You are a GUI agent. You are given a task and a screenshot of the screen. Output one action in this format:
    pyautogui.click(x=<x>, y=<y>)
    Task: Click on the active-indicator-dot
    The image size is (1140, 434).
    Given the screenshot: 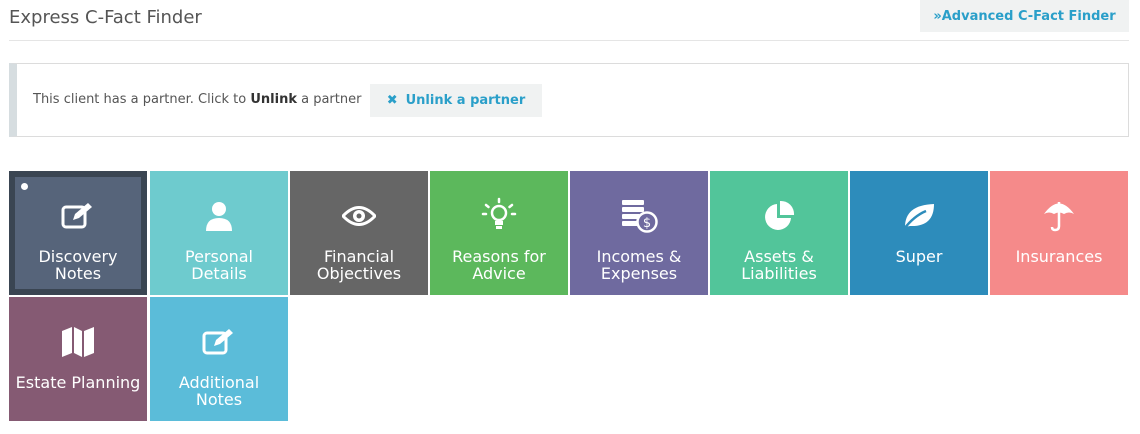 What is the action you would take?
    pyautogui.click(x=24, y=186)
    